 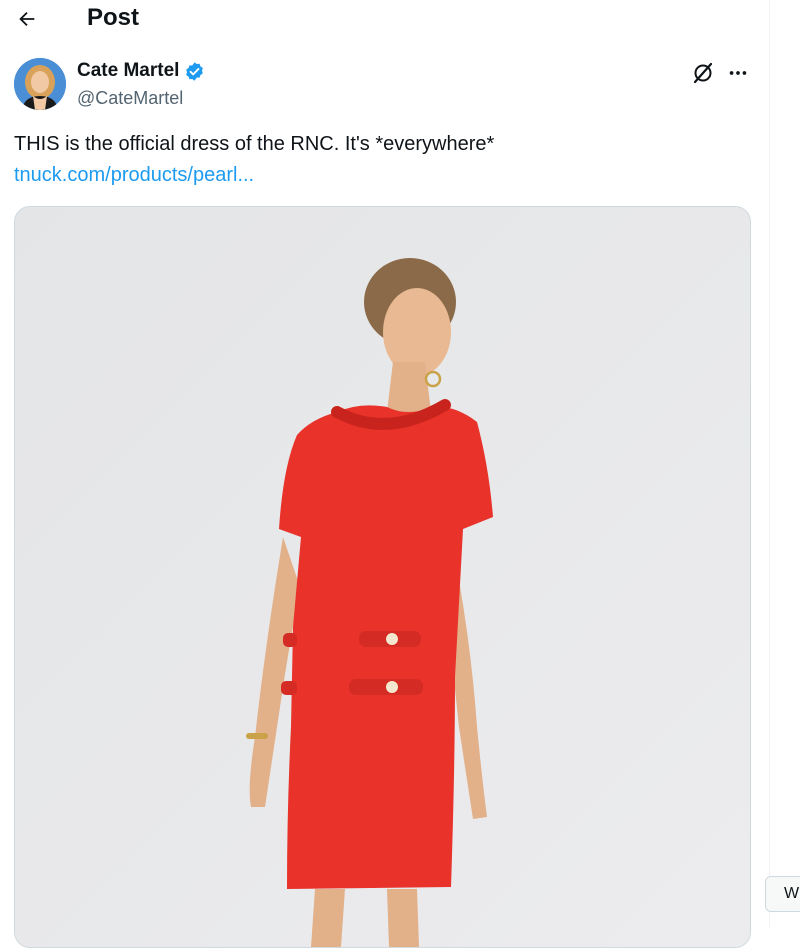 I want to click on back-button, so click(x=27, y=19).